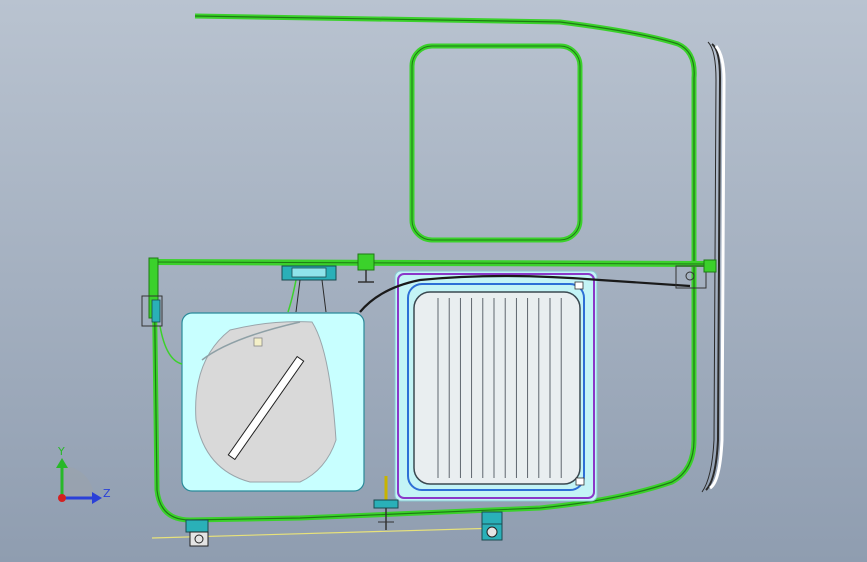 Image resolution: width=867 pixels, height=562 pixels. What do you see at coordinates (107, 493) in the screenshot?
I see `z-axis-label: Z` at bounding box center [107, 493].